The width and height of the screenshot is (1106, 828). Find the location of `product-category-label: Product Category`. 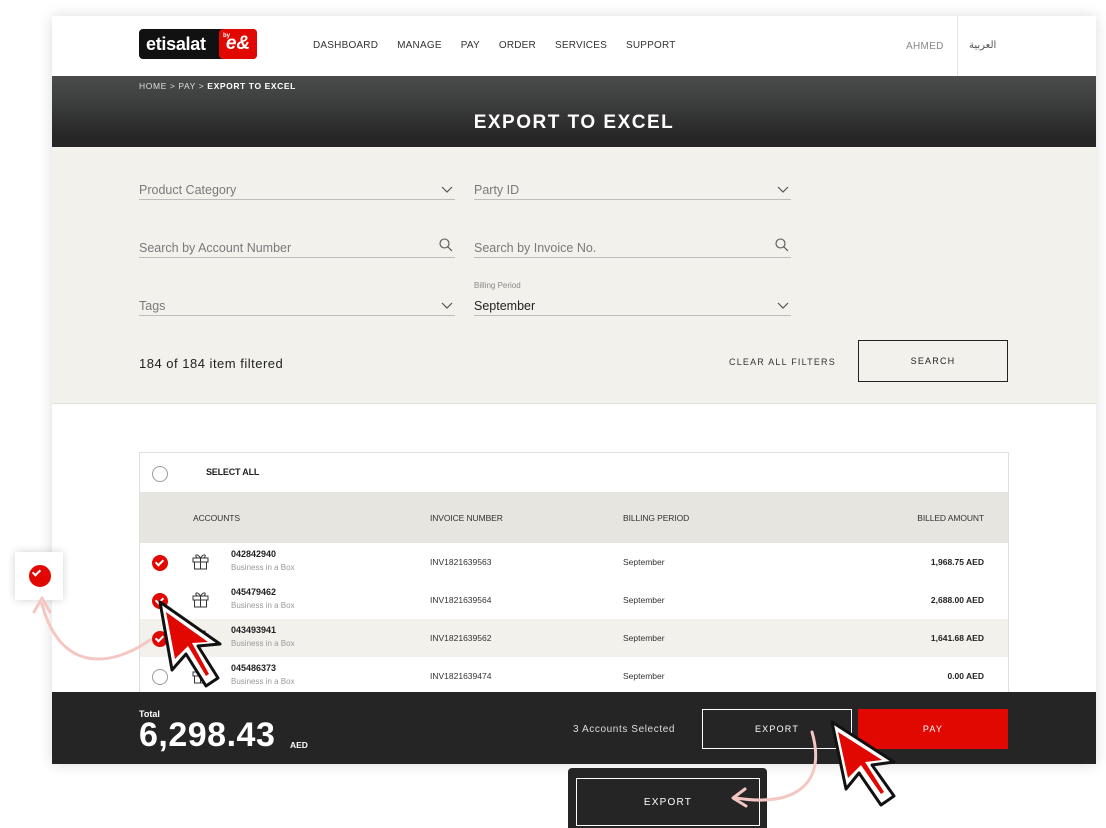

product-category-label: Product Category is located at coordinates (188, 190).